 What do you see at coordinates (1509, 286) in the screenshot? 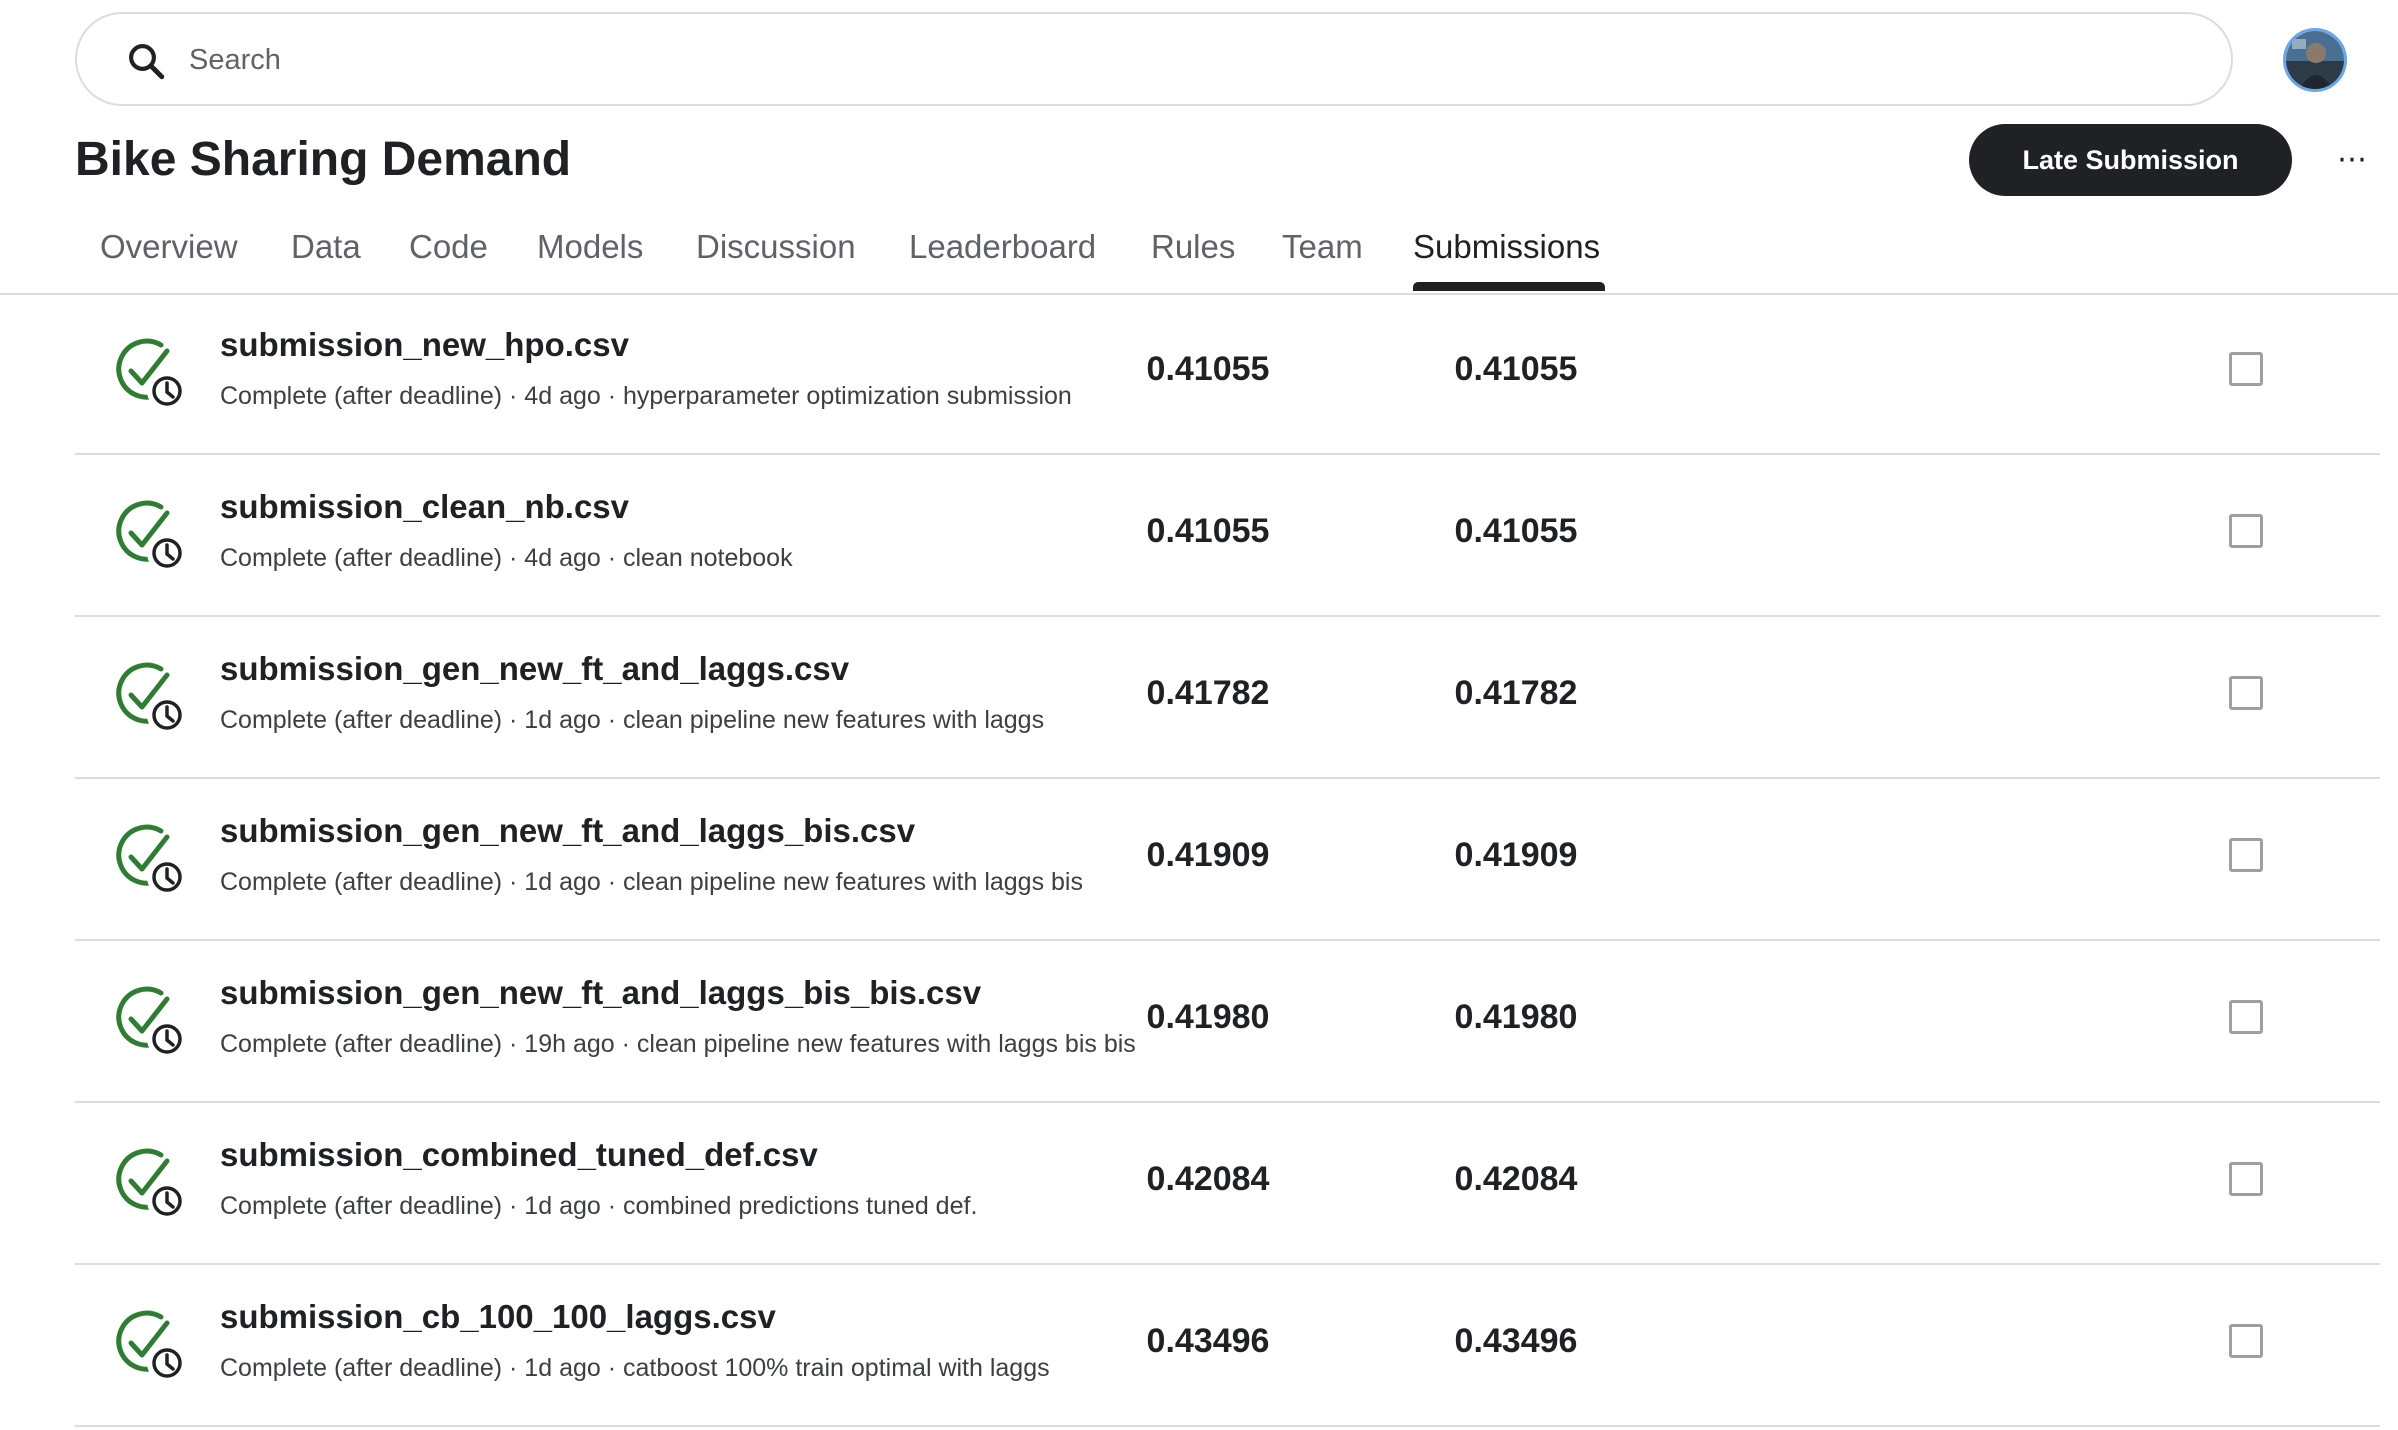
I see `active-tab-indicator` at bounding box center [1509, 286].